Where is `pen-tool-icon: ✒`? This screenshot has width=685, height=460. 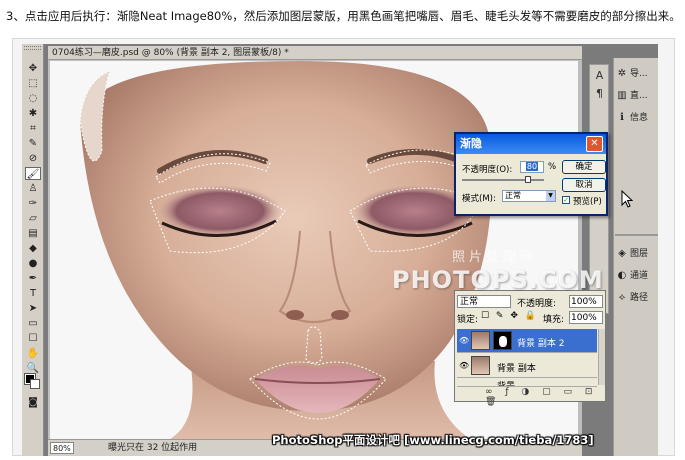
pen-tool-icon: ✒ is located at coordinates (33, 278).